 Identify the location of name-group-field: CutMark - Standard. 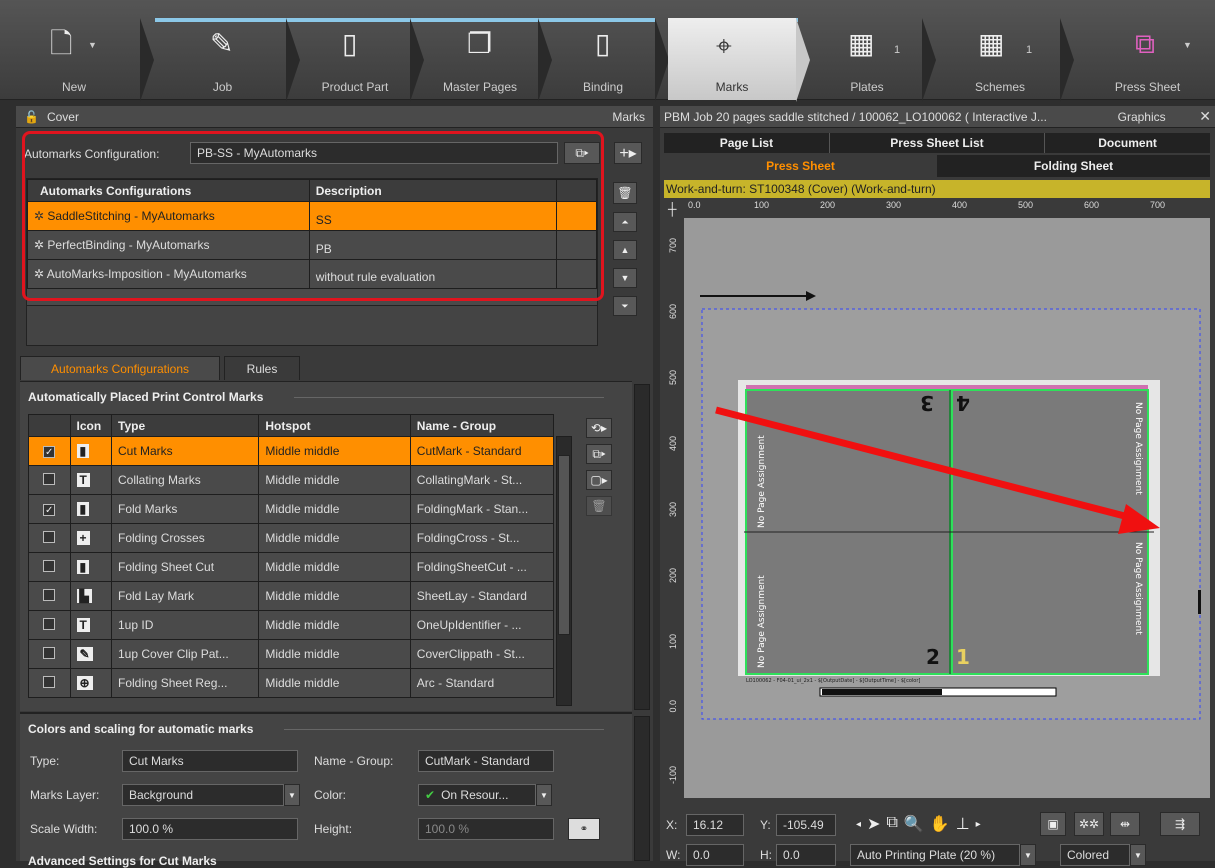
(486, 761).